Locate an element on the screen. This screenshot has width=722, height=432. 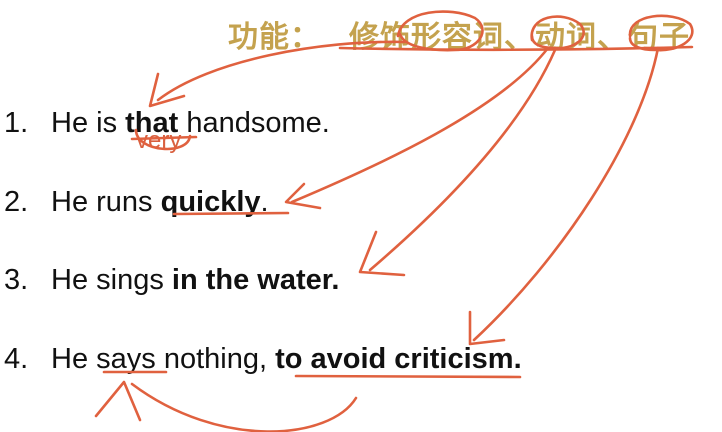
sentence-text: . is located at coordinates (264, 202).